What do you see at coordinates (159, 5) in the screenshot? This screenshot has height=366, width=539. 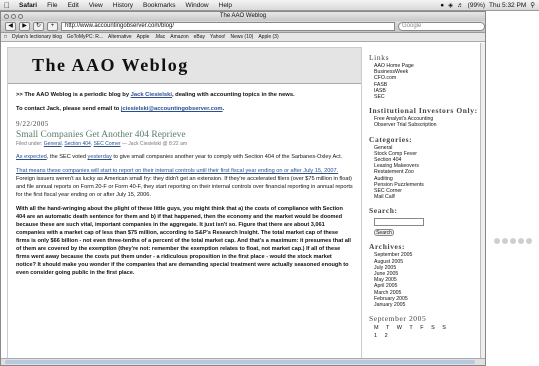 I see `menu-bookmarks: Bookmarks` at bounding box center [159, 5].